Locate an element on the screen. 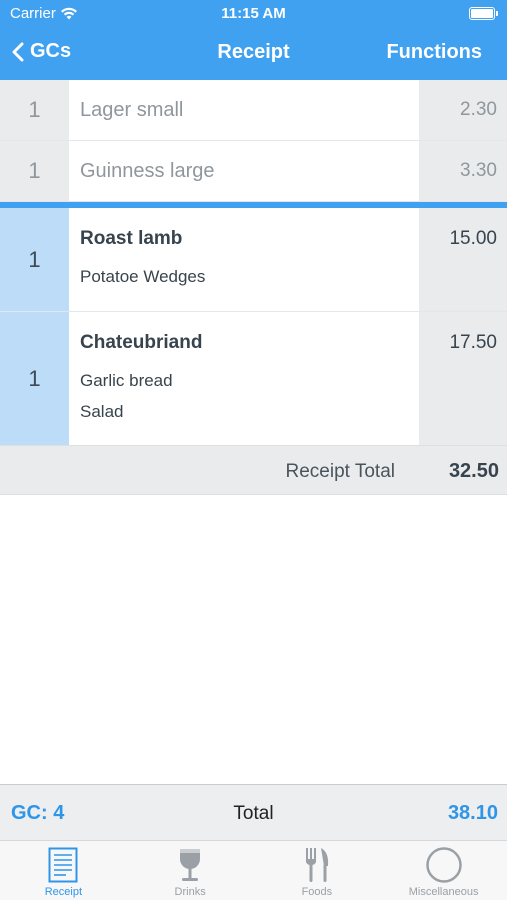 This screenshot has width=507, height=900. item-addon: Salad is located at coordinates (102, 411).